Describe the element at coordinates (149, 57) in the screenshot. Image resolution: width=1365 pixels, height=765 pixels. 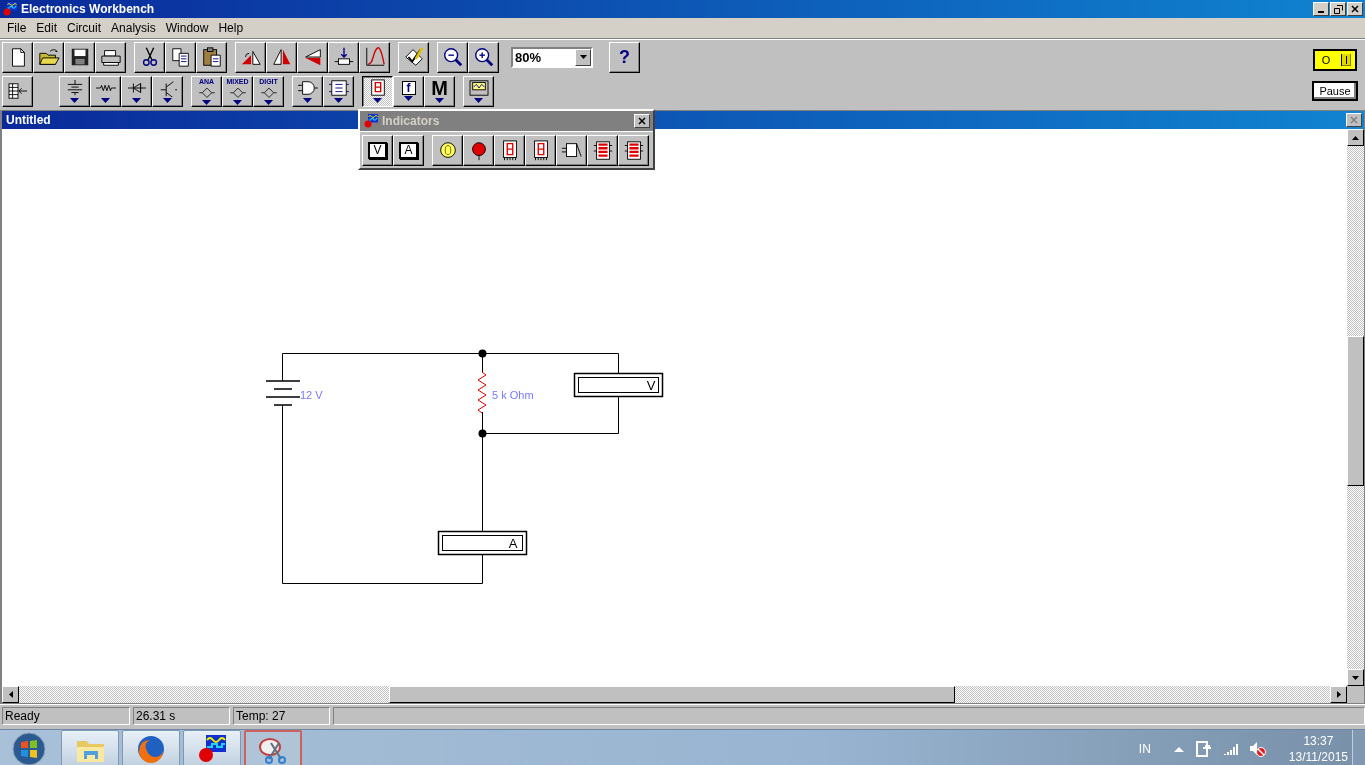
I see `cut-button` at that location.